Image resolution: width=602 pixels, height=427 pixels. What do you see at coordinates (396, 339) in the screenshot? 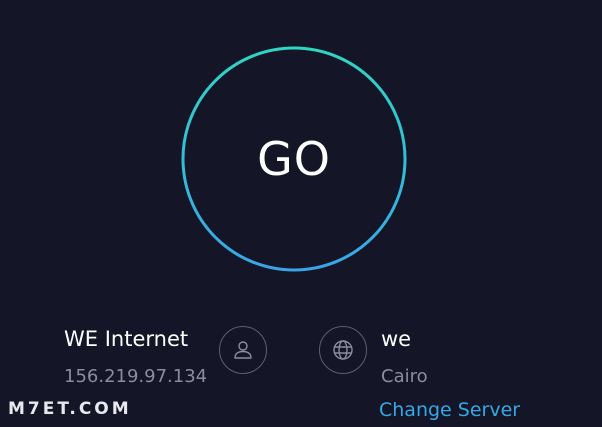
I see `server-name: we` at bounding box center [396, 339].